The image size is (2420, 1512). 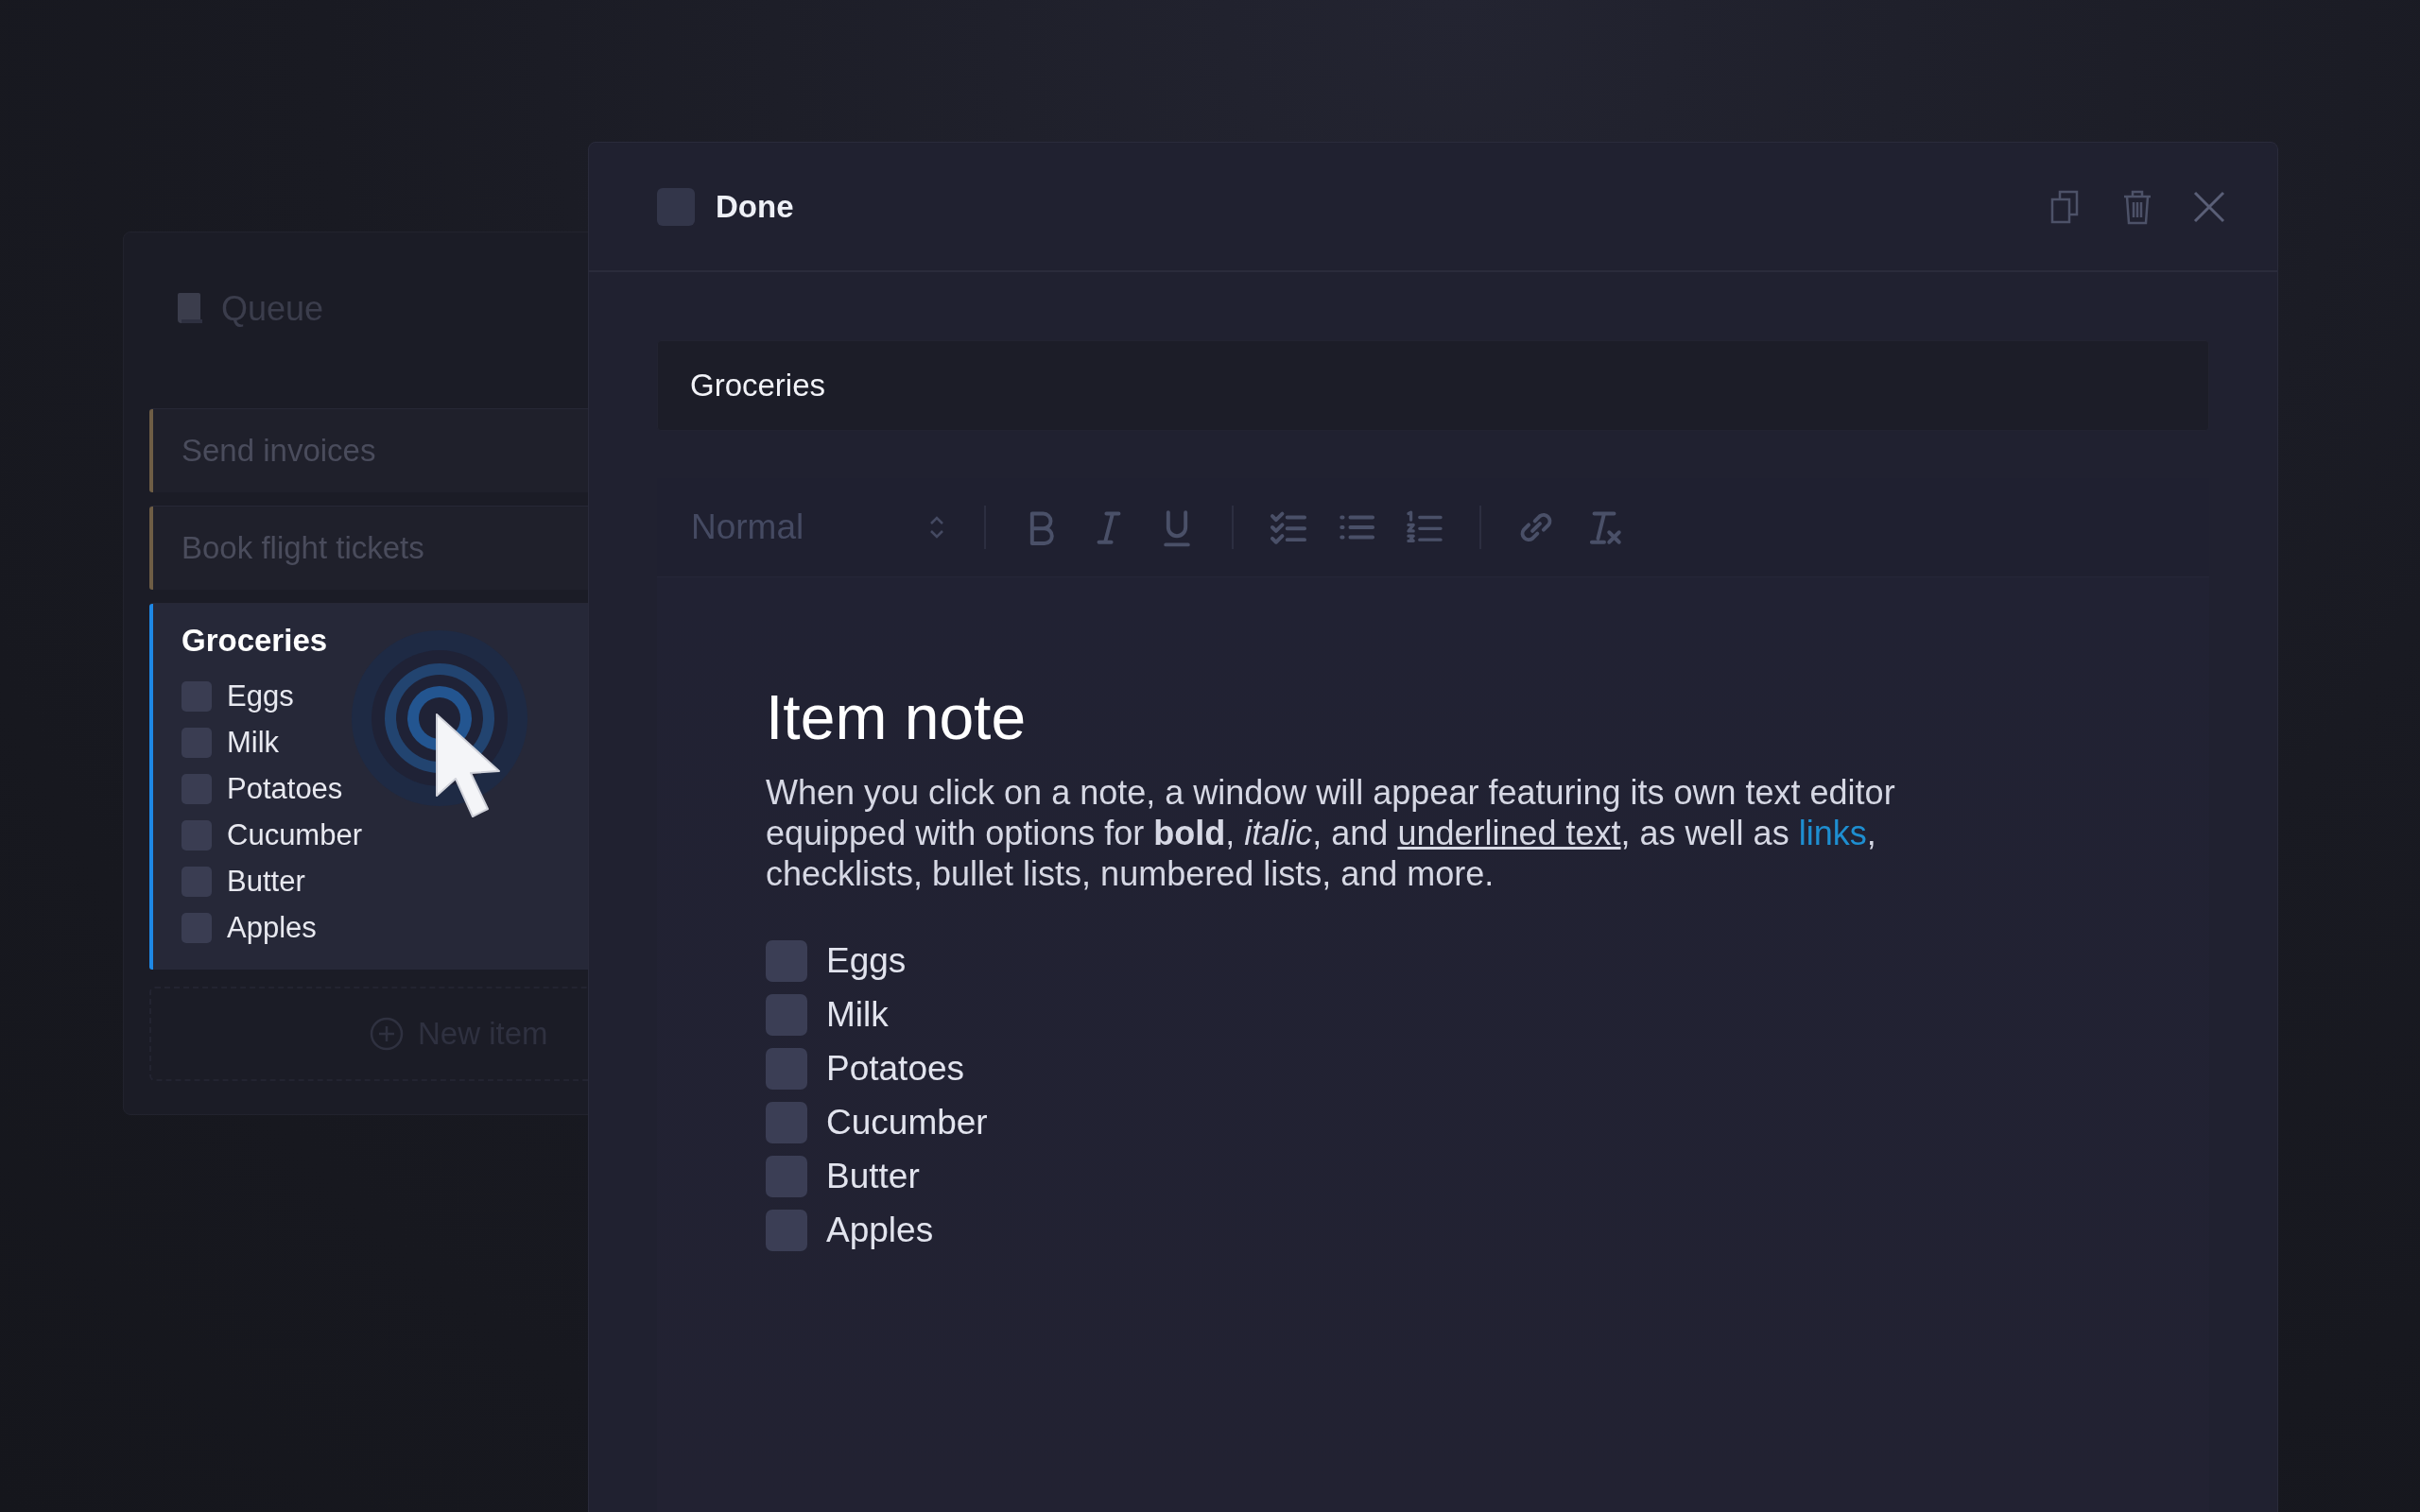 What do you see at coordinates (1832, 833) in the screenshot?
I see `link: links` at bounding box center [1832, 833].